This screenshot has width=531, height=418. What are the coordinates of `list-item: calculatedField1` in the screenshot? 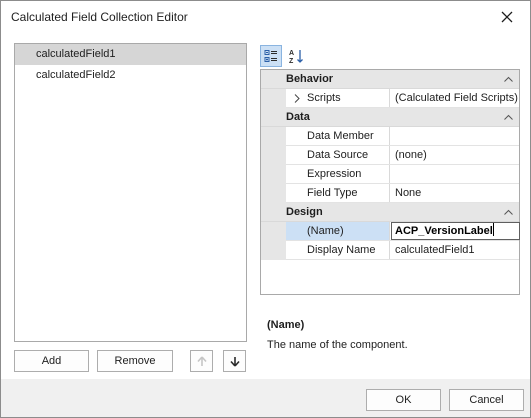 It's located at (130, 54).